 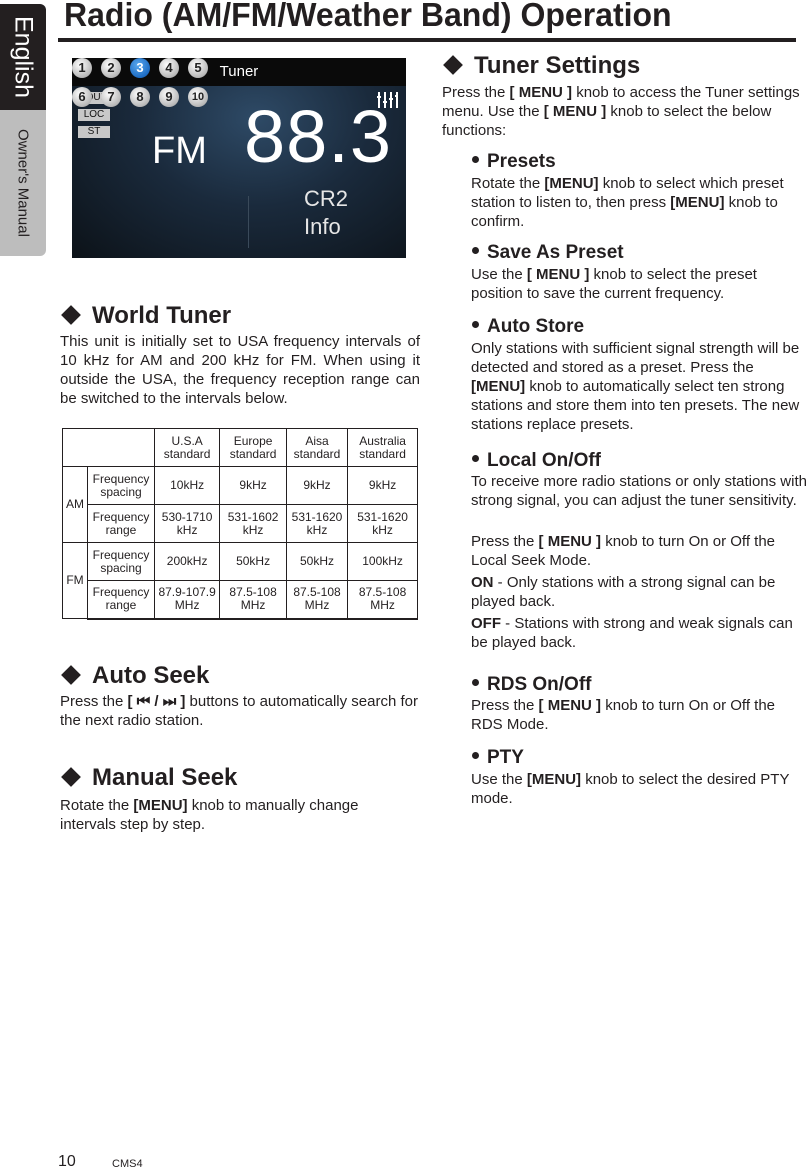 What do you see at coordinates (253, 447) in the screenshot?
I see `header-europe: Europe standard` at bounding box center [253, 447].